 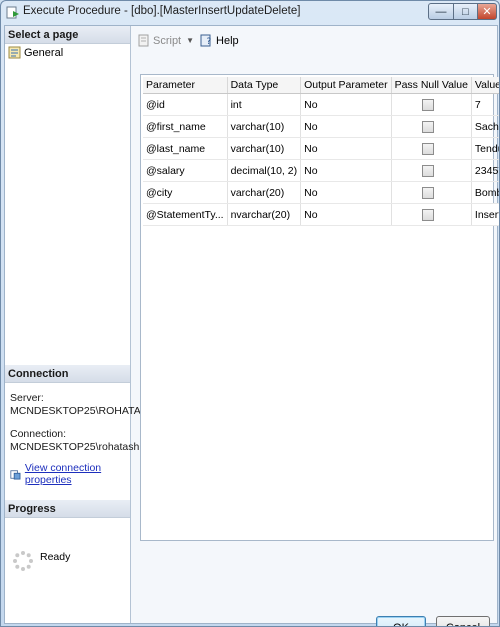 What do you see at coordinates (67, 509) in the screenshot?
I see `progress-header: Progress` at bounding box center [67, 509].